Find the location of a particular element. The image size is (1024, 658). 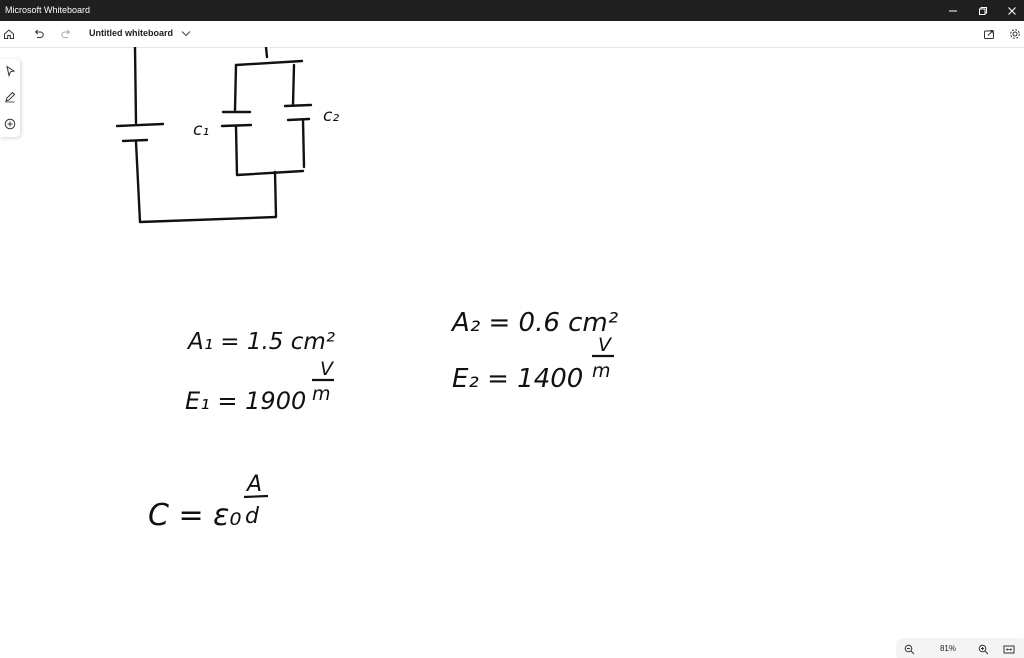

share-icon is located at coordinates (989, 34).